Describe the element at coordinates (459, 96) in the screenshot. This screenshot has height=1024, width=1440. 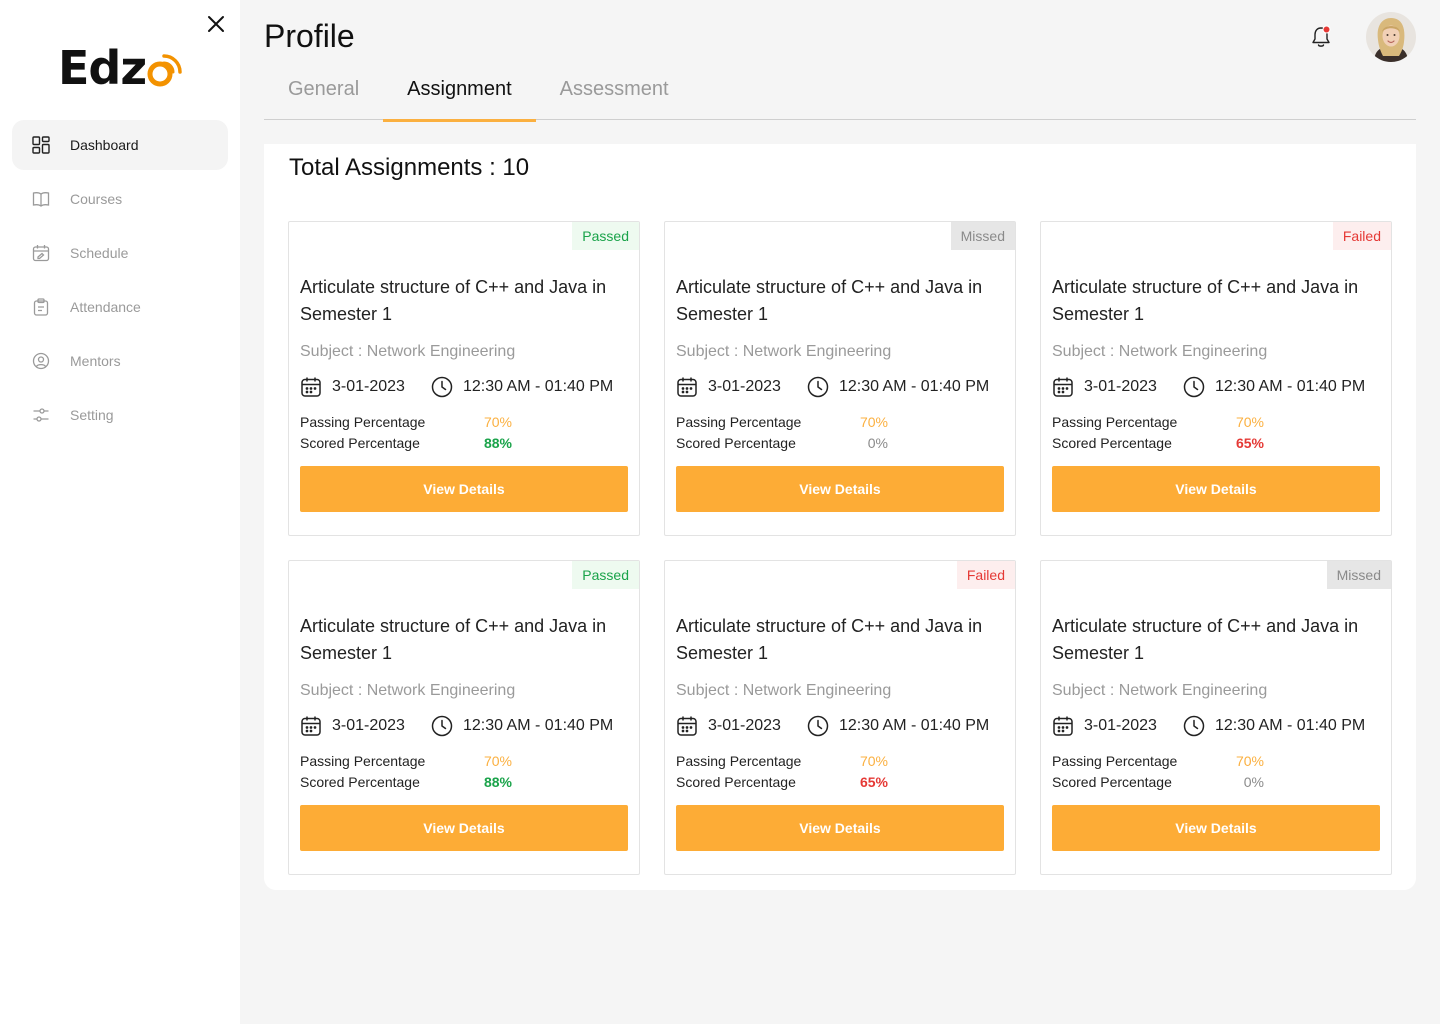
I see `tab-assignment: Assignment` at that location.